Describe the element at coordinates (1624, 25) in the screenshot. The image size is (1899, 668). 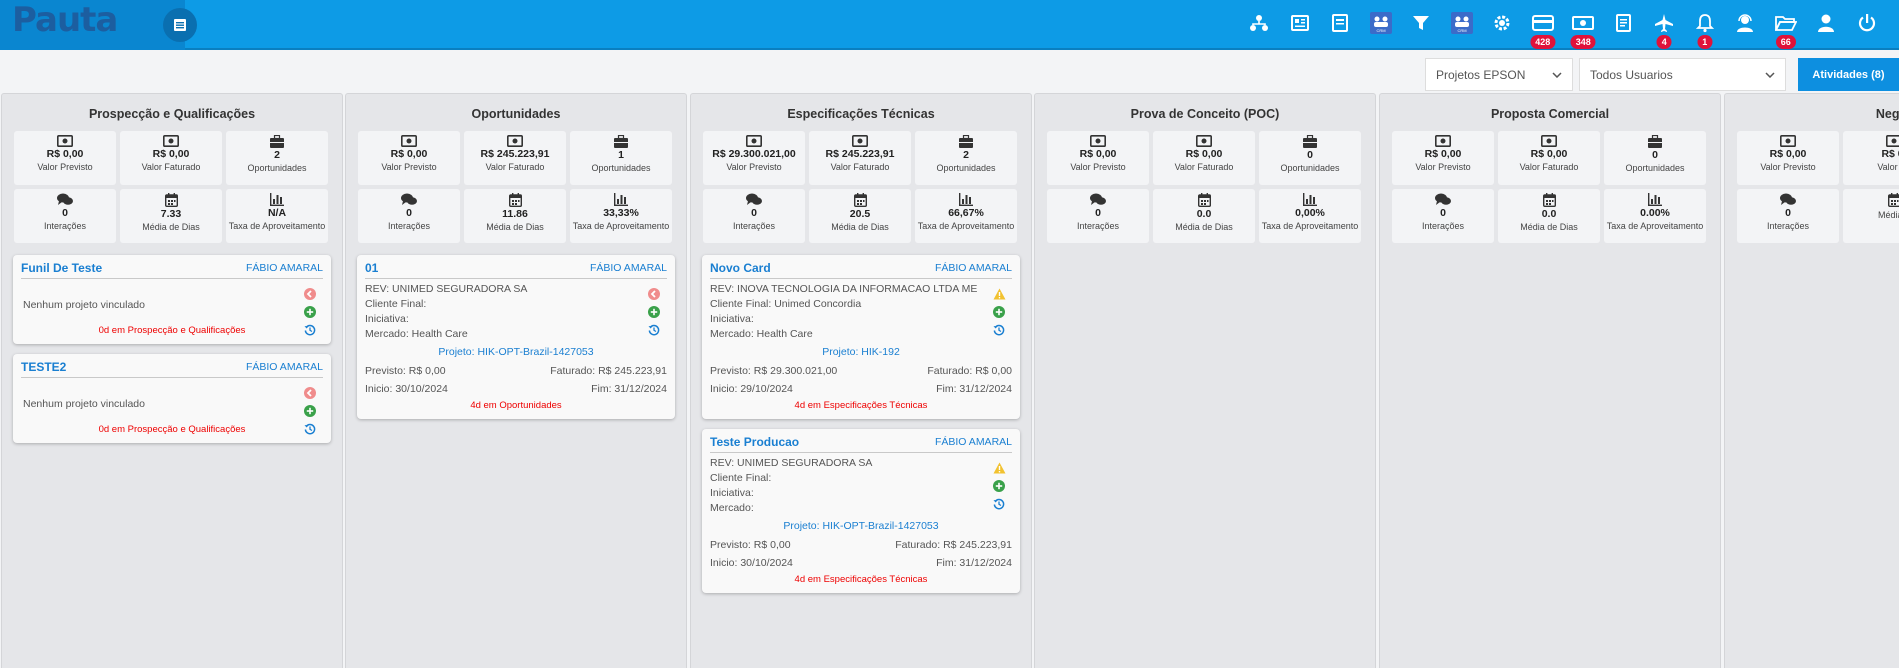
I see `notes-button` at that location.